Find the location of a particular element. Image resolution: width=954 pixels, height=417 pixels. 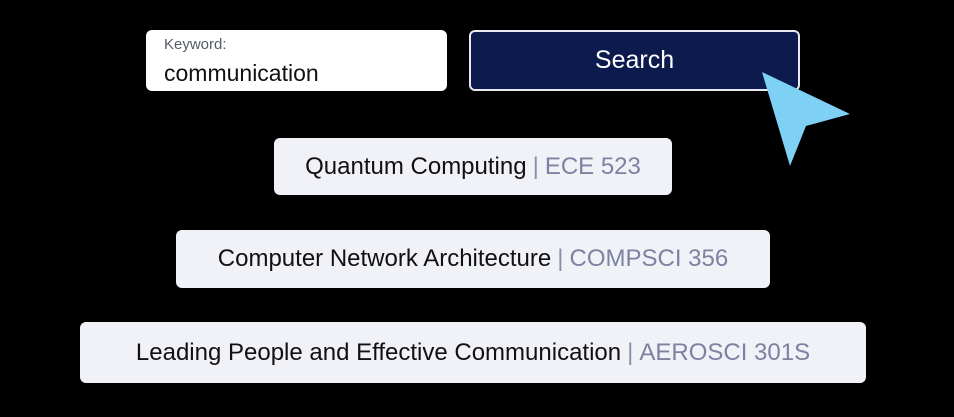

pointer-arrow-icon is located at coordinates (806, 119).